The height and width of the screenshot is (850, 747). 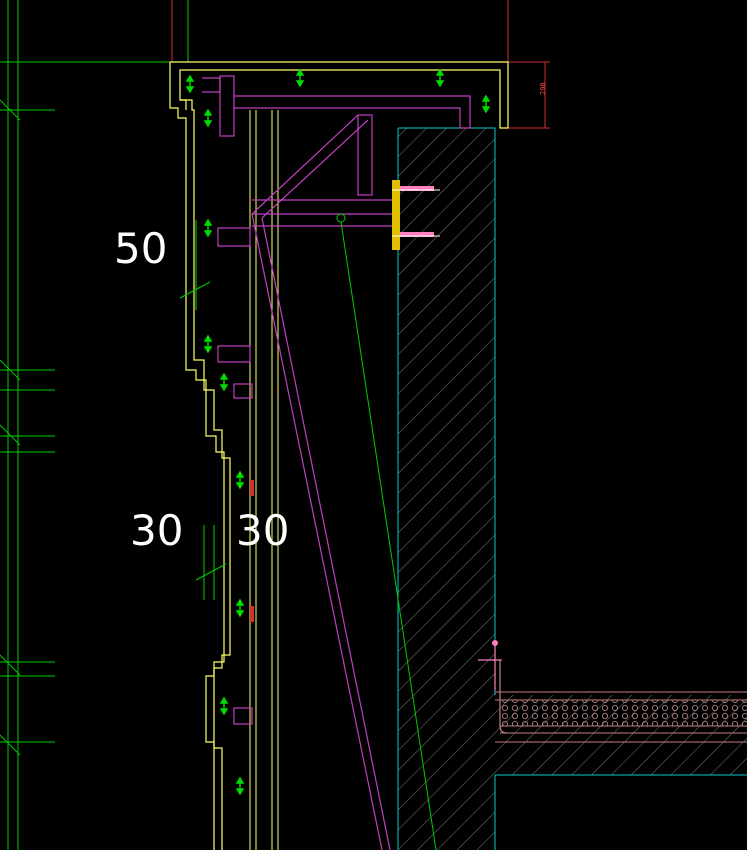 I want to click on dimension-label-30-left: 30, so click(x=156, y=530).